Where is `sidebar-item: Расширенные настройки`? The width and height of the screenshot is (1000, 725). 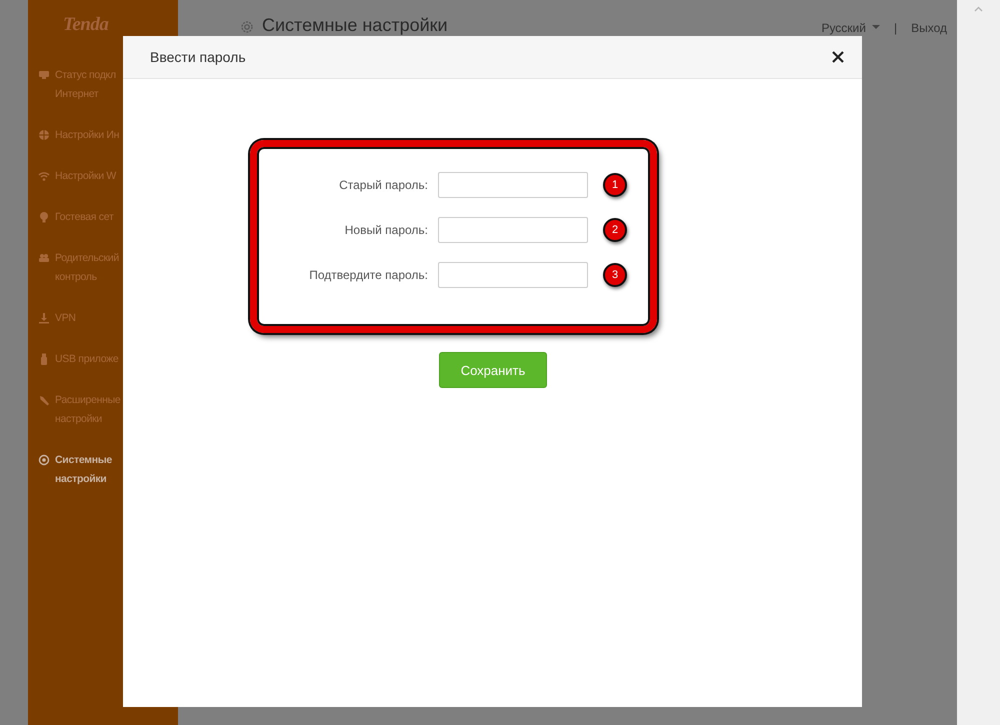 sidebar-item: Расширенные настройки is located at coordinates (87, 410).